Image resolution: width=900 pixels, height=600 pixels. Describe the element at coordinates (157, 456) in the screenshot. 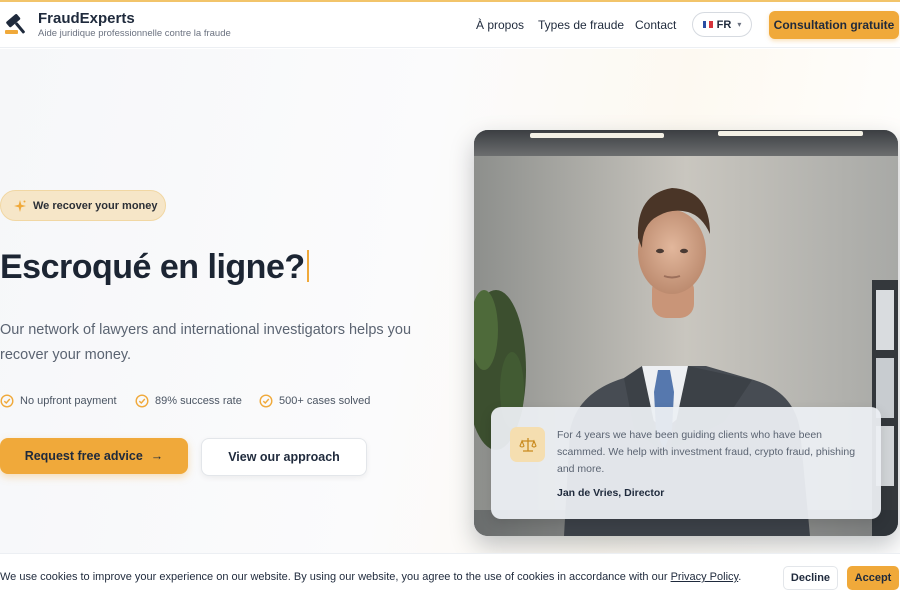

I see `arrow-right-icon: →` at that location.